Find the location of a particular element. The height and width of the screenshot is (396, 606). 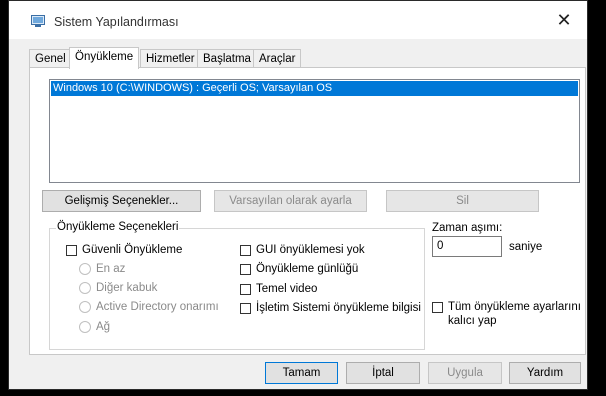

no-gui-option: GUI önyüklemesi yok is located at coordinates (302, 250).